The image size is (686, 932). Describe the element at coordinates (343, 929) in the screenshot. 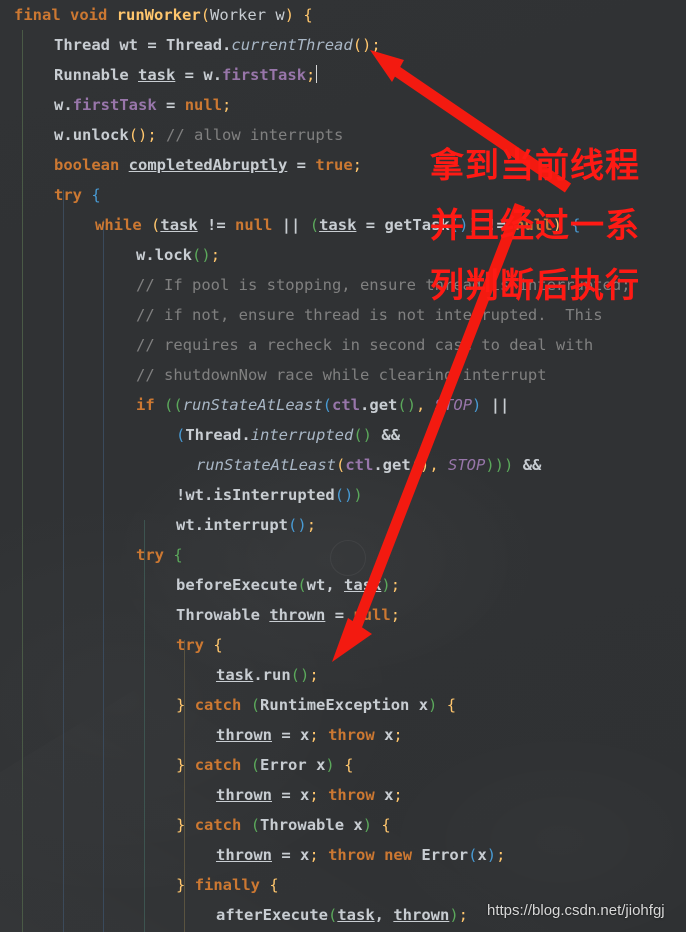

I see `code-line-32: }` at that location.